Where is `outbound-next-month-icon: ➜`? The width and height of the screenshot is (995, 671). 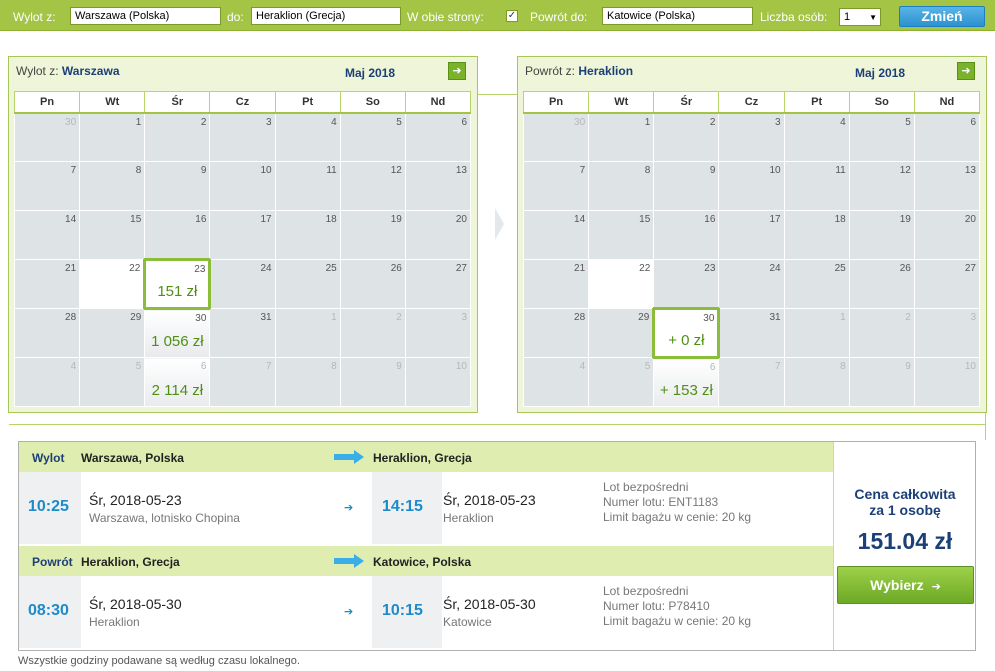 outbound-next-month-icon: ➜ is located at coordinates (457, 71).